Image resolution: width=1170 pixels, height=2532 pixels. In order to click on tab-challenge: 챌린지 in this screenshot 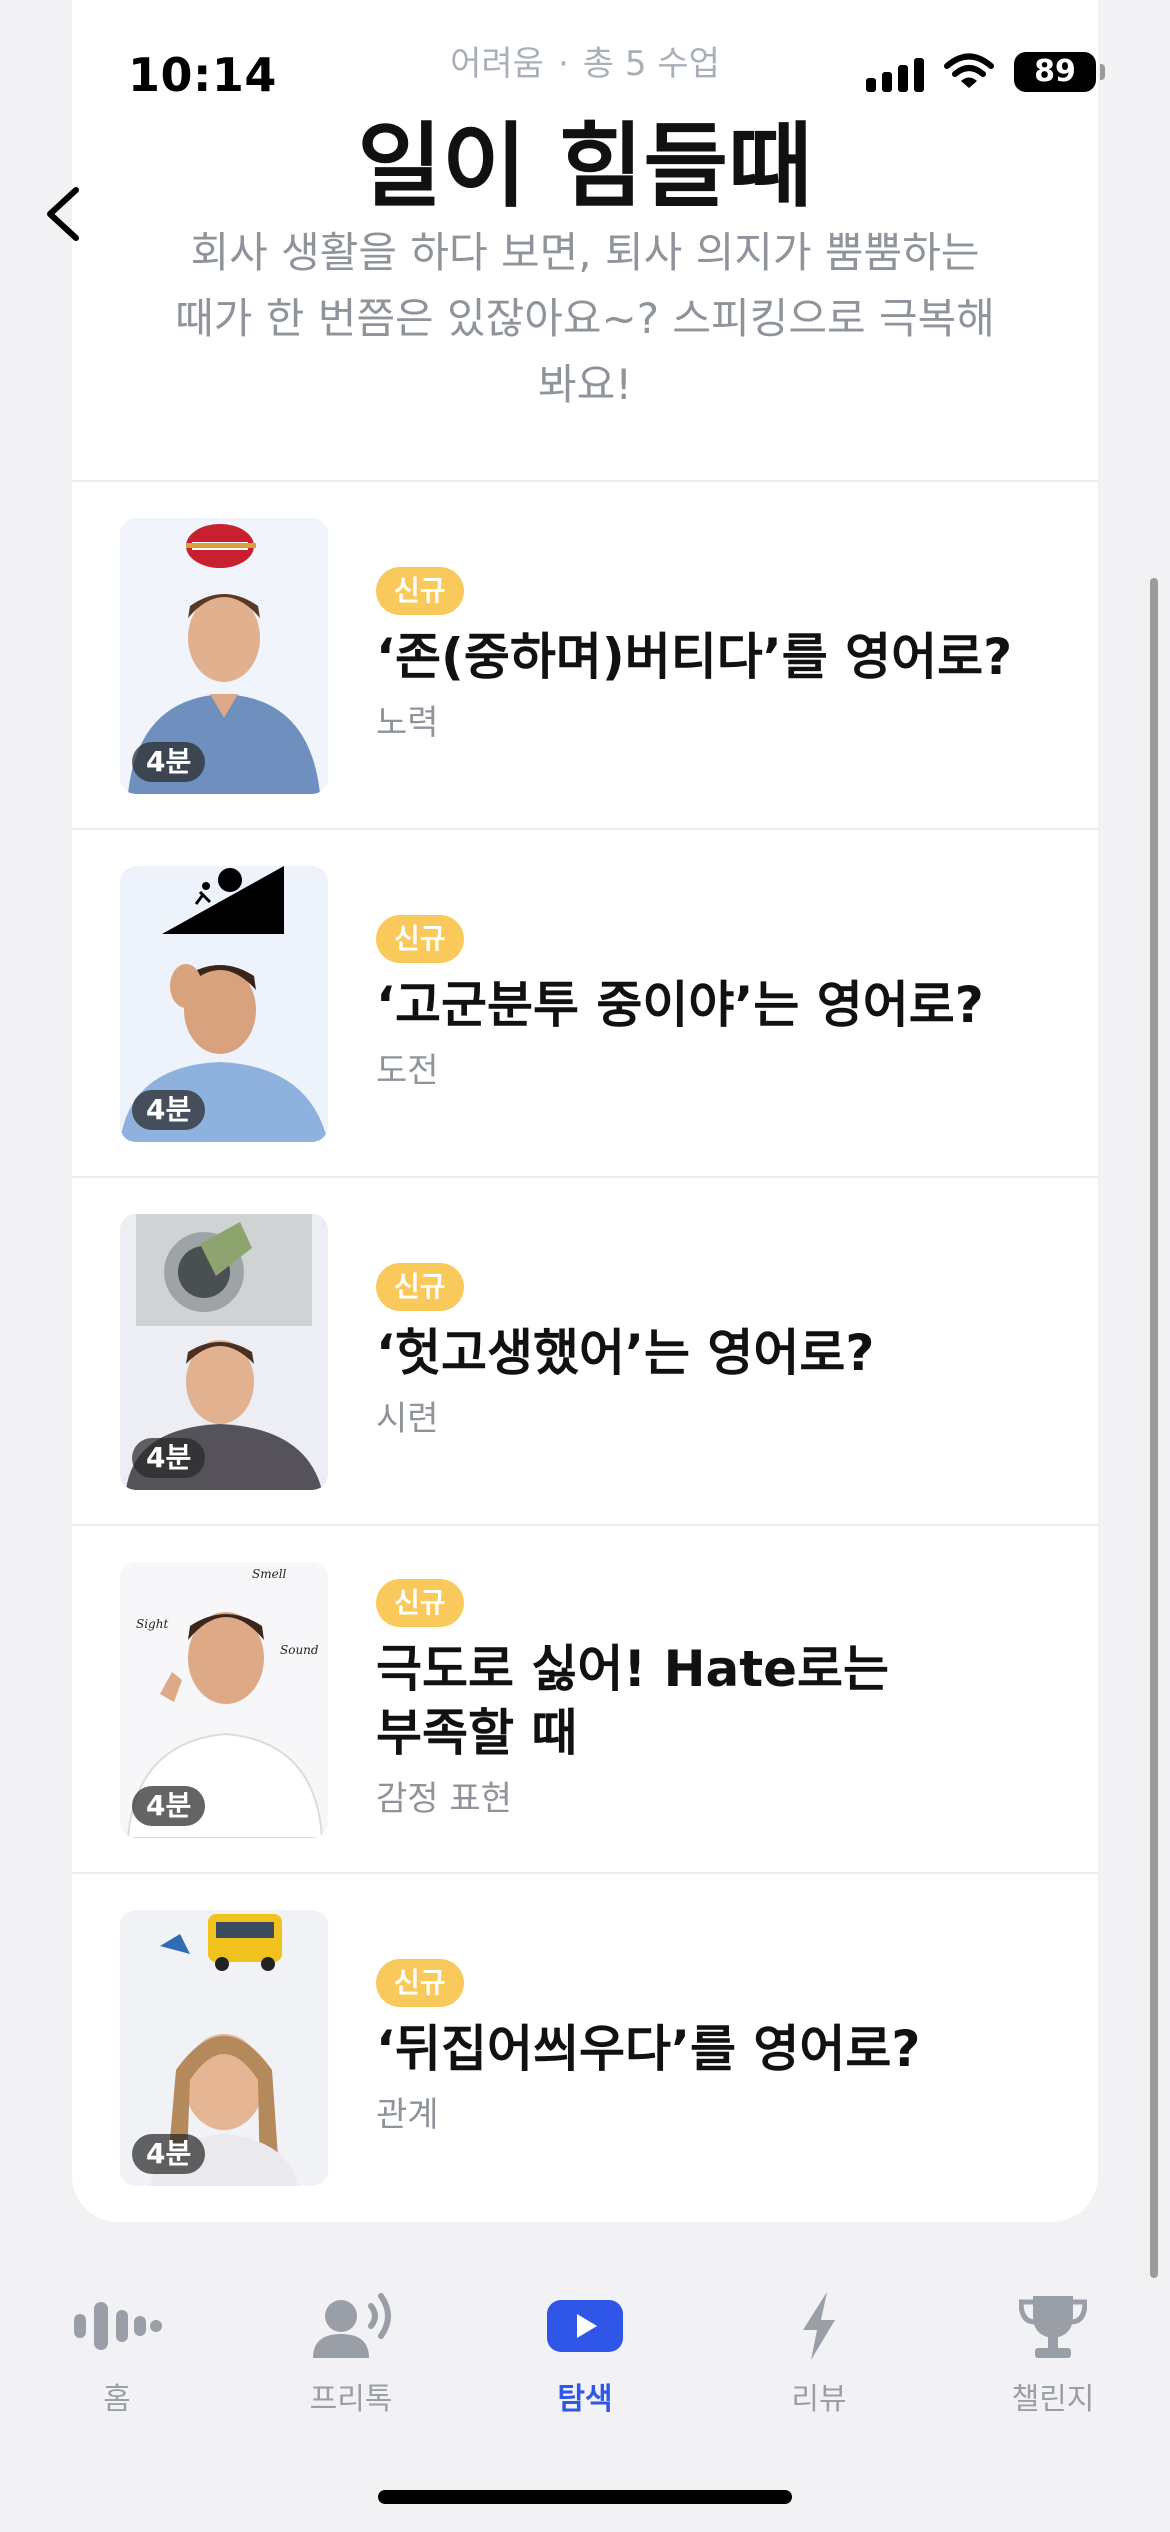, I will do `click(1053, 2358)`.